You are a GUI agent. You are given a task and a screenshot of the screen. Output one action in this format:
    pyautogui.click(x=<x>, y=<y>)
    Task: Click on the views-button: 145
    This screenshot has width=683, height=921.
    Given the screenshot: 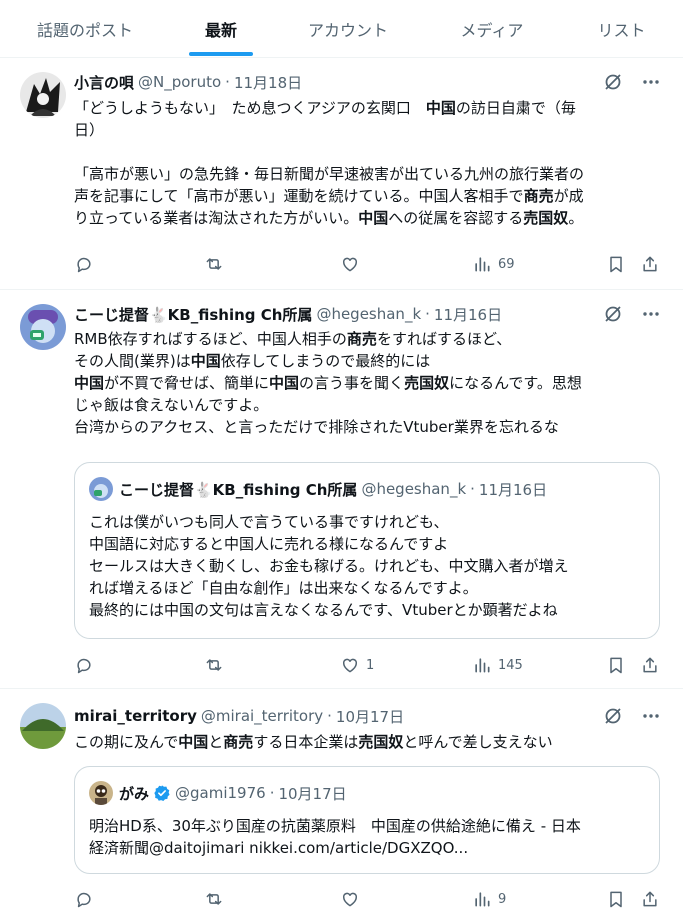 What is the action you would take?
    pyautogui.click(x=497, y=665)
    